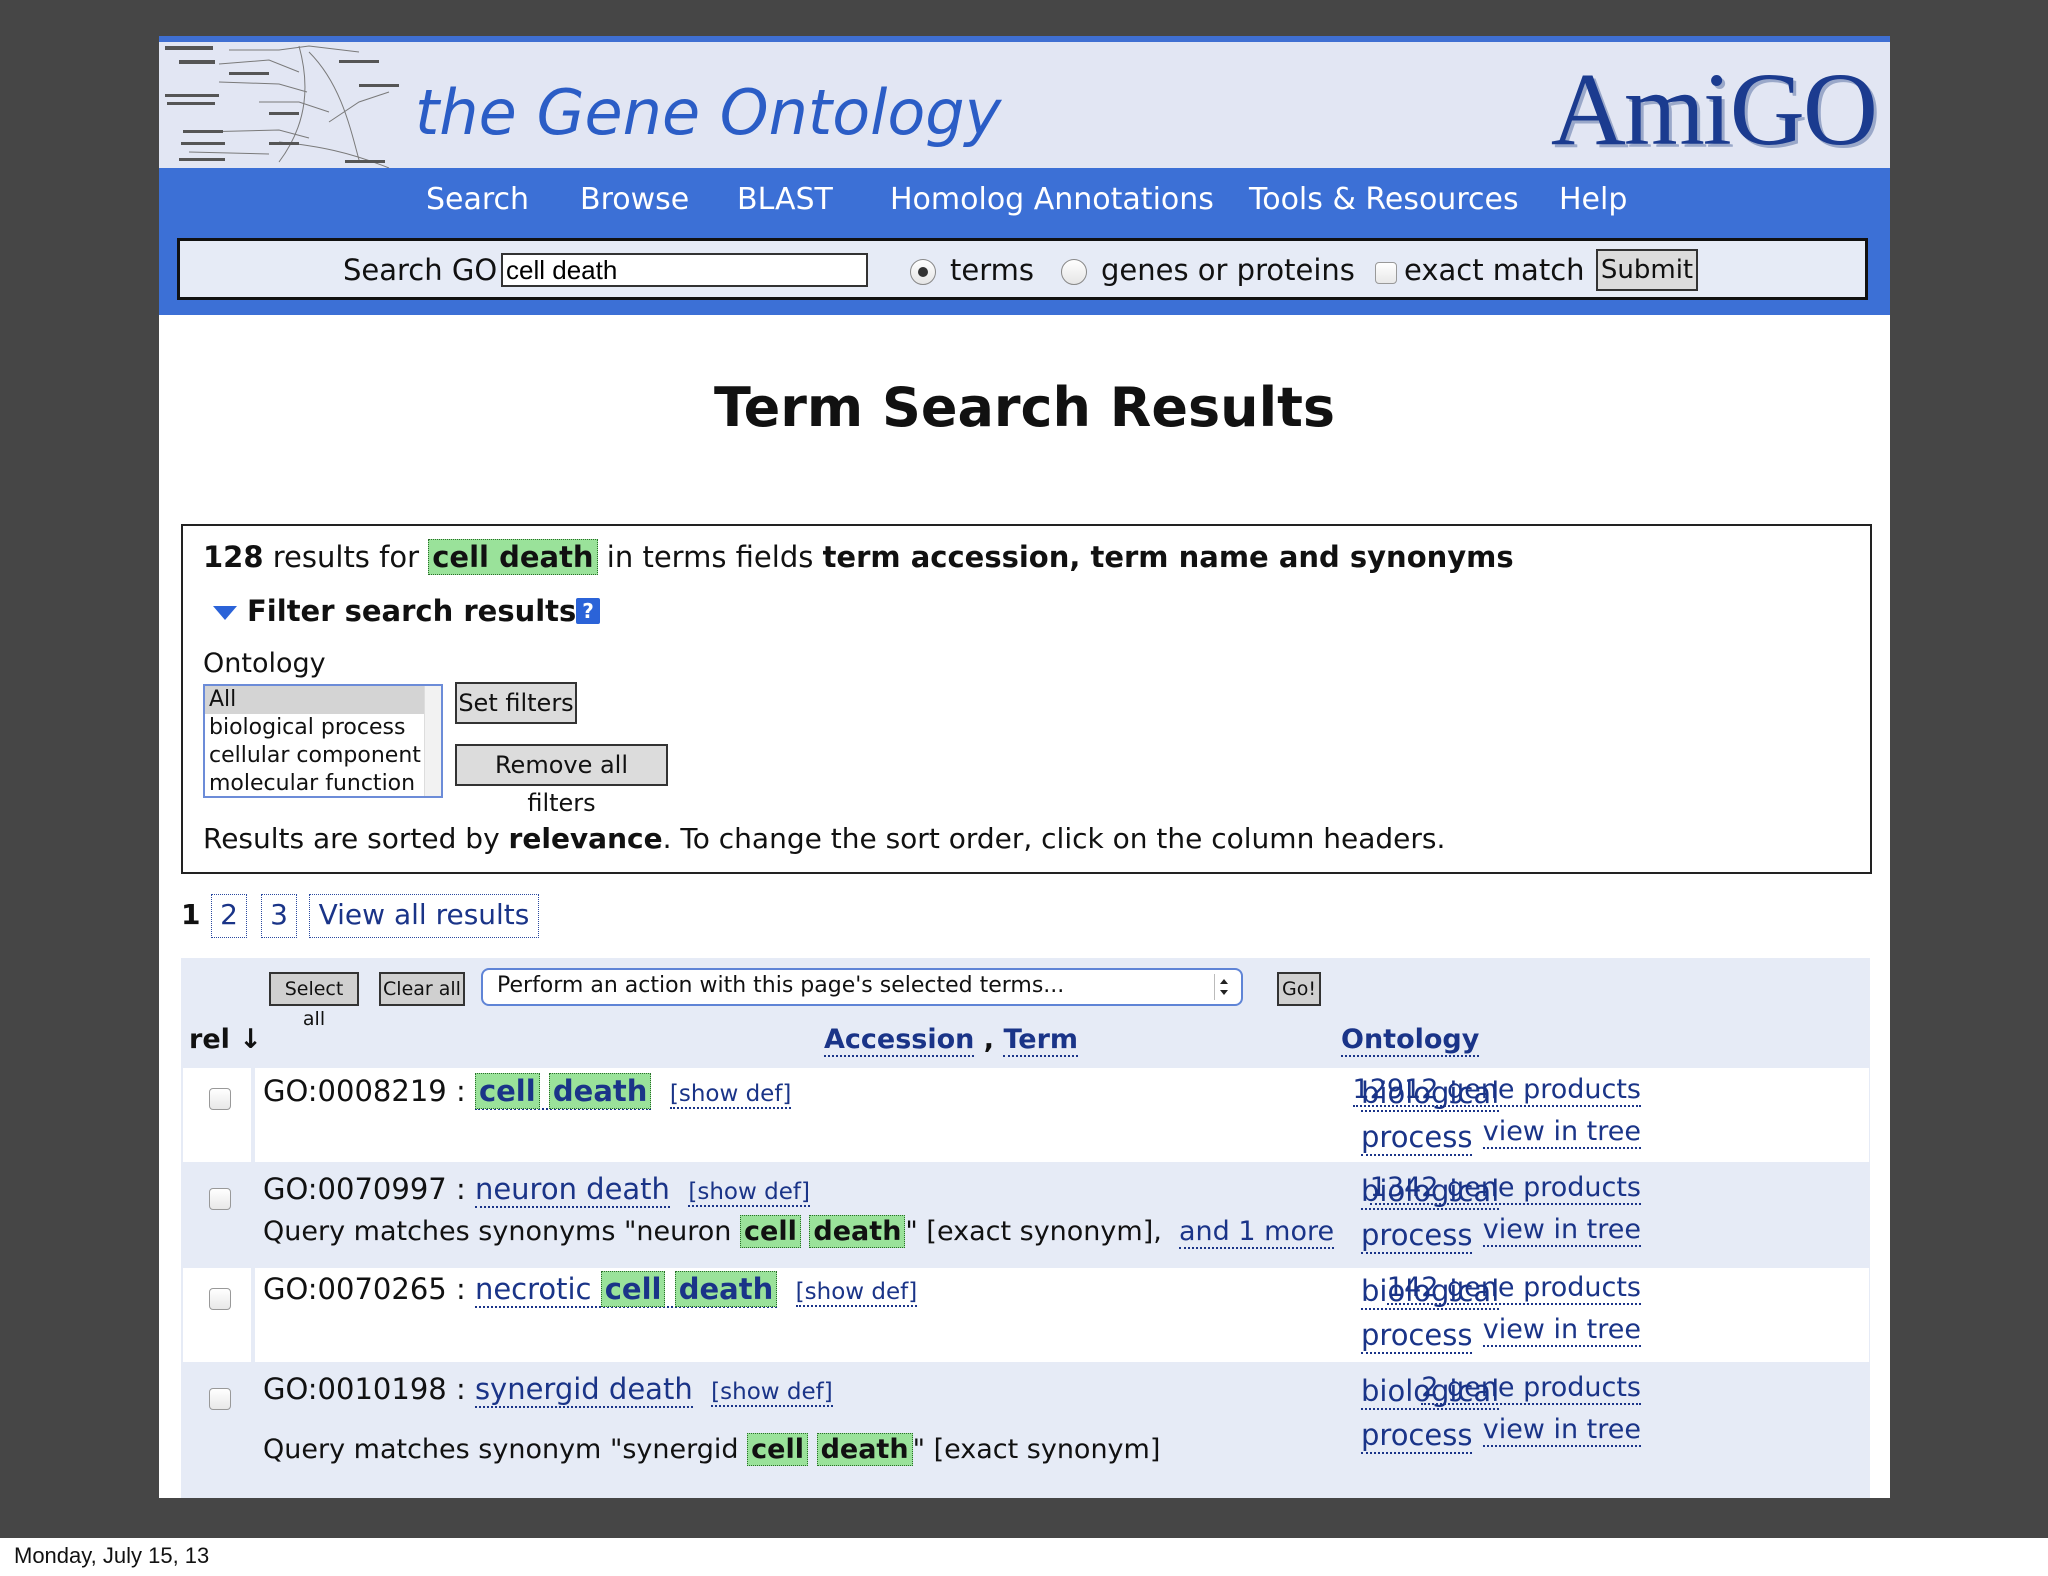 This screenshot has width=2048, height=1576. Describe the element at coordinates (323, 783) in the screenshot. I see `ontology-option-molecular-function: molecular function` at that location.